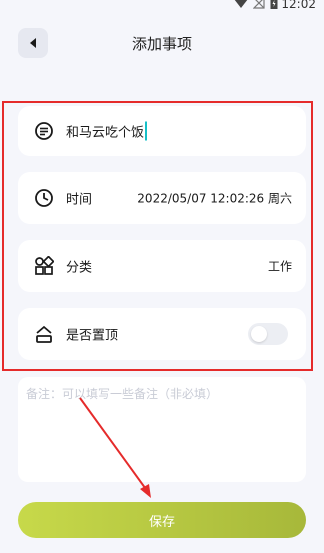 Image resolution: width=324 pixels, height=553 pixels. What do you see at coordinates (268, 334) in the screenshot?
I see `pin-toggle` at bounding box center [268, 334].